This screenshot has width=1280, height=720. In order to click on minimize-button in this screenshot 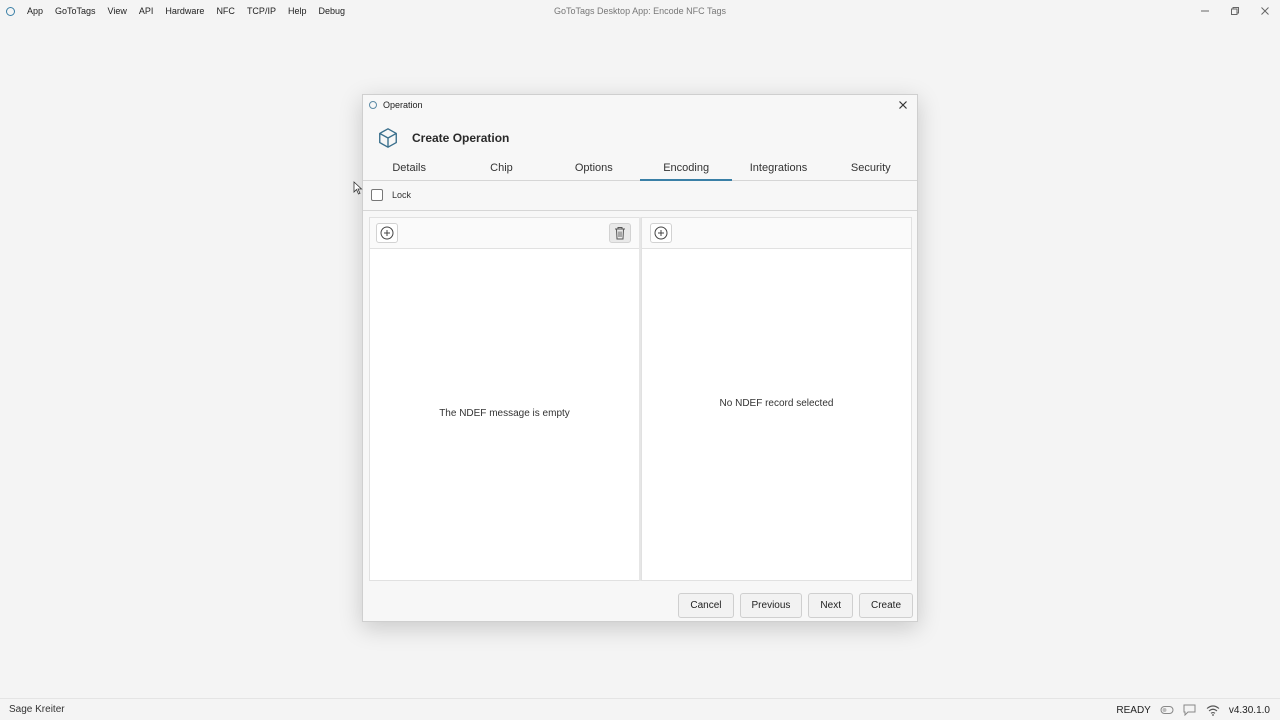, I will do `click(1205, 11)`.